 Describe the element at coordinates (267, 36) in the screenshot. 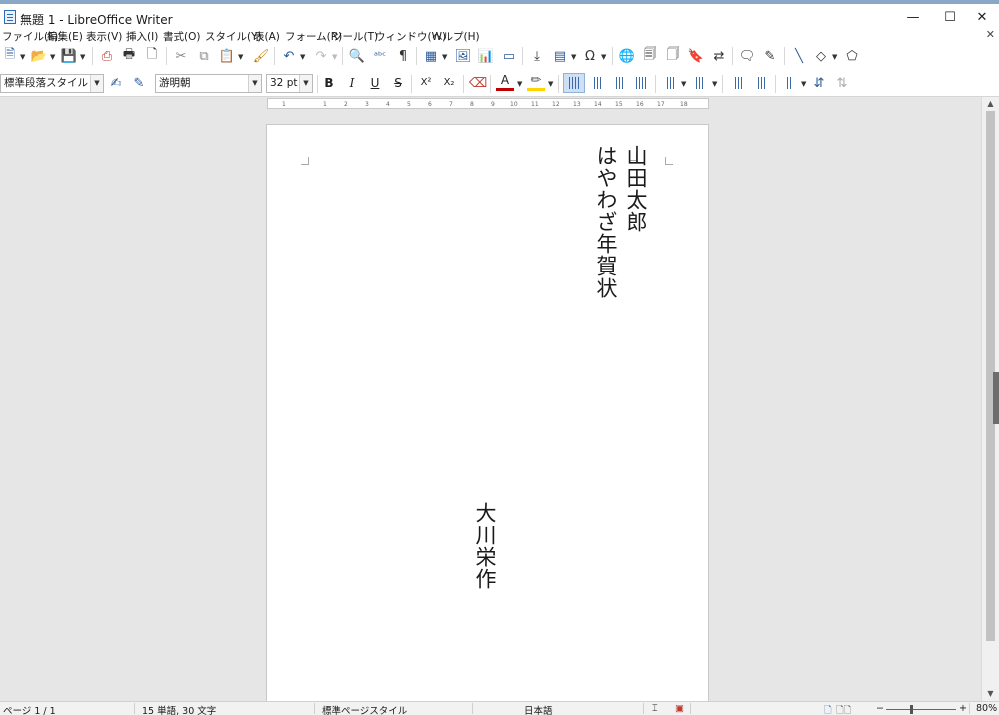

I see `menu-table: 表(A)` at that location.